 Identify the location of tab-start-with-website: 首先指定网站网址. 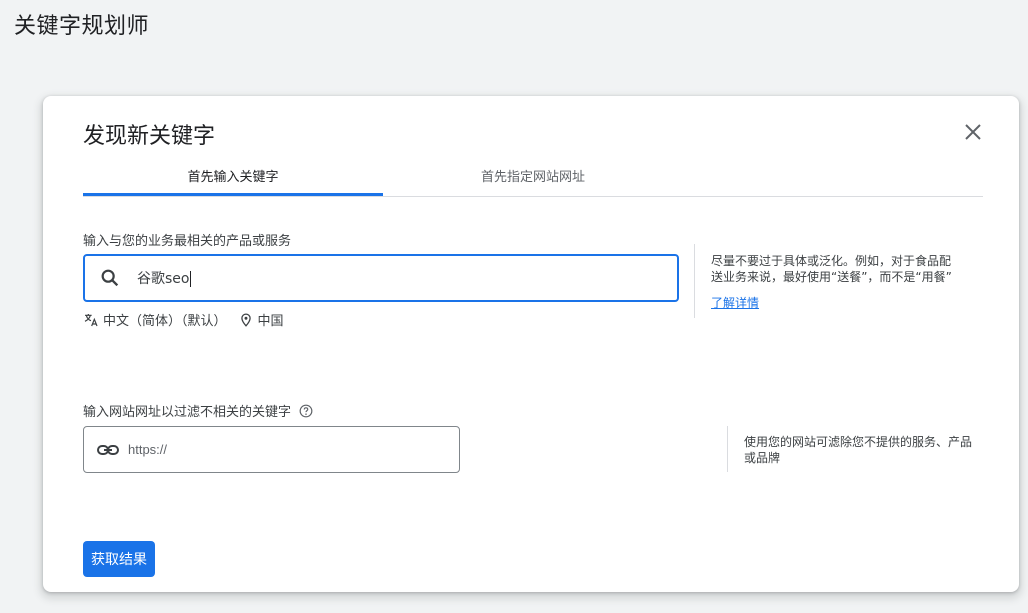
(533, 175).